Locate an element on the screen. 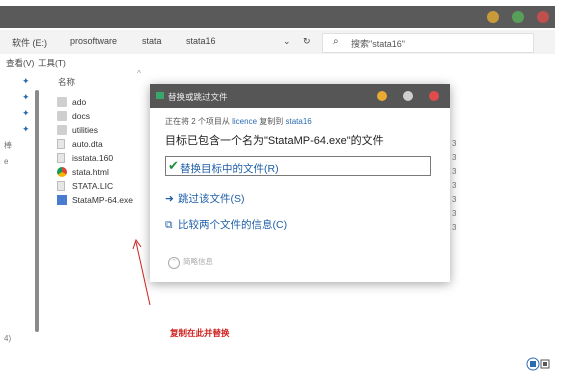  annotation-arrow is located at coordinates (141, 272).